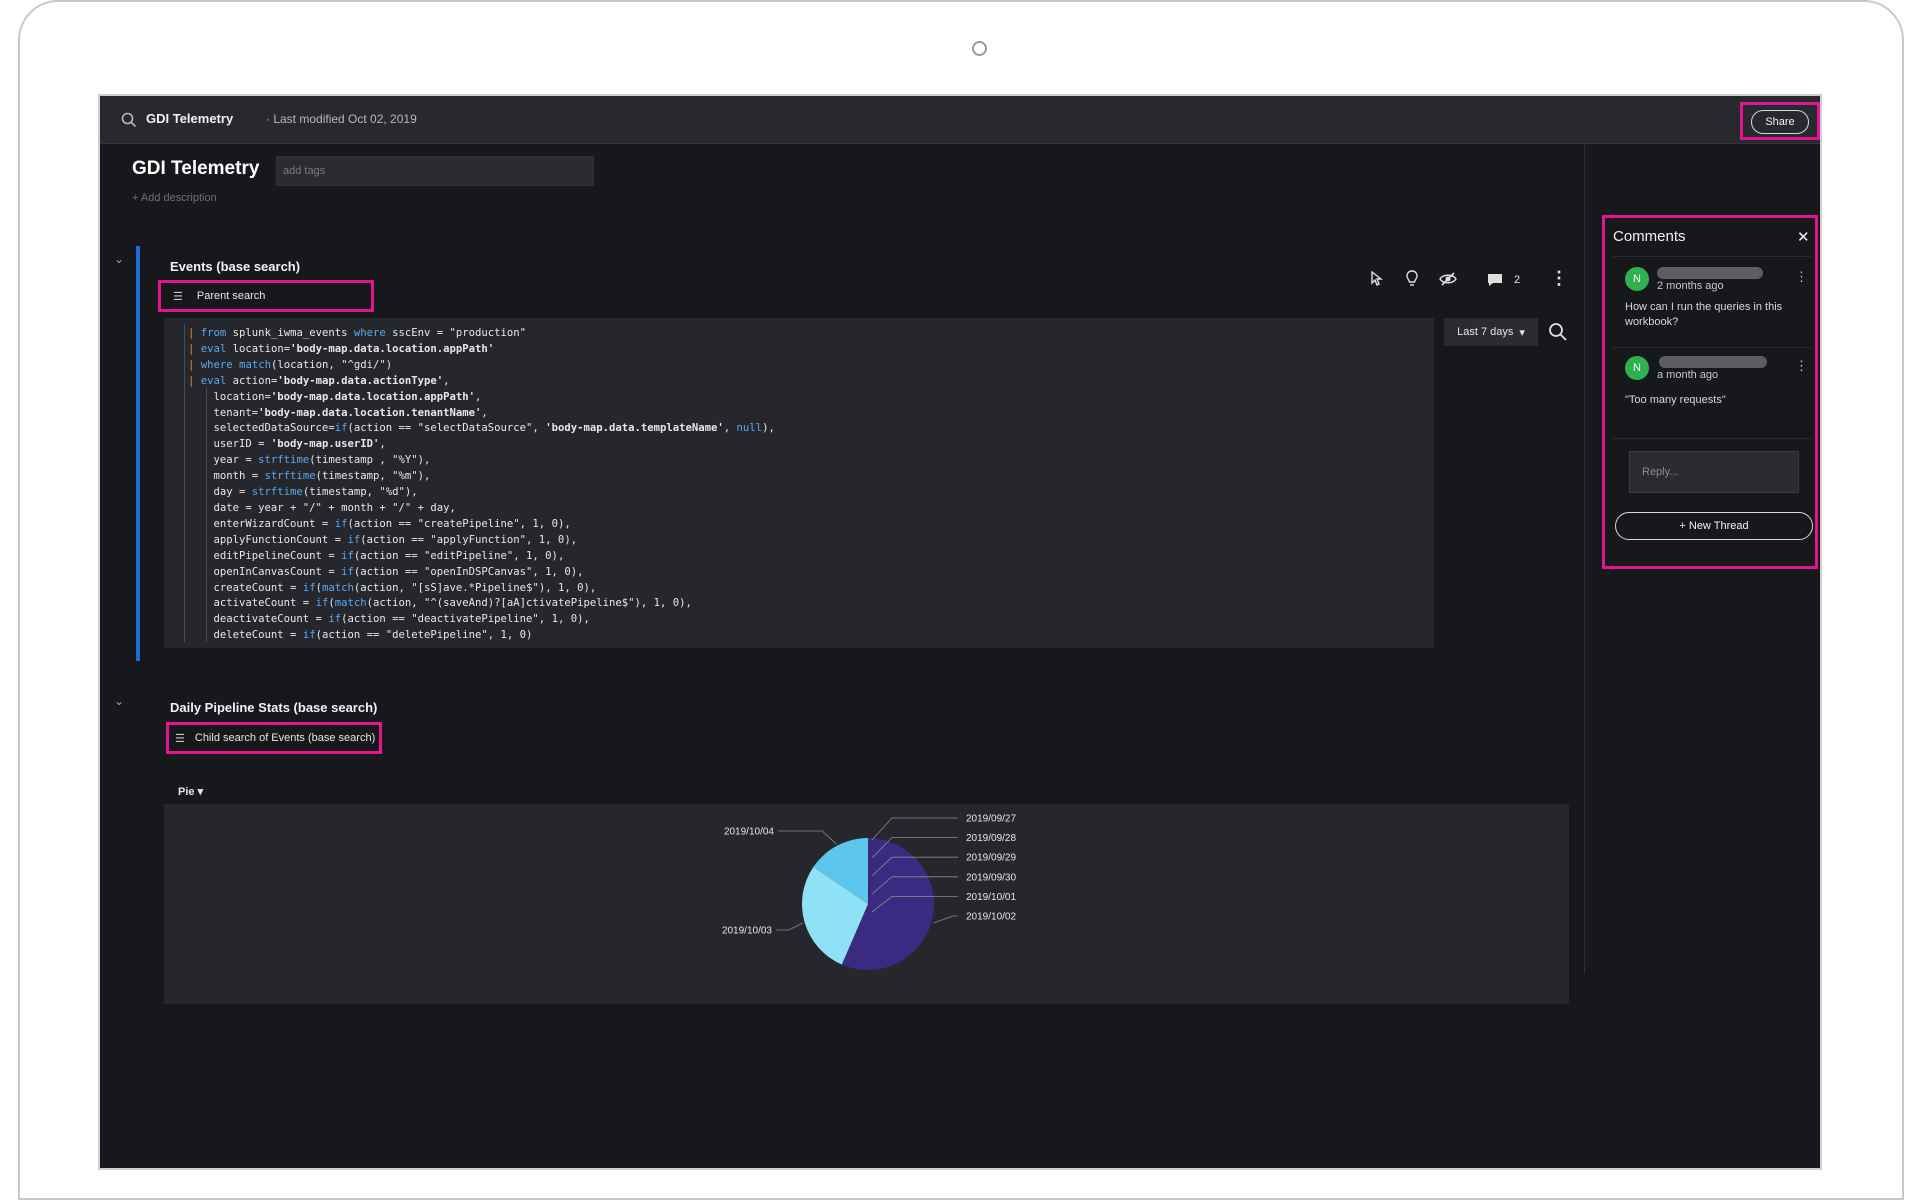 The height and width of the screenshot is (1200, 1920). Describe the element at coordinates (1690, 286) in the screenshot. I see `comment-time: 2 months ago` at that location.